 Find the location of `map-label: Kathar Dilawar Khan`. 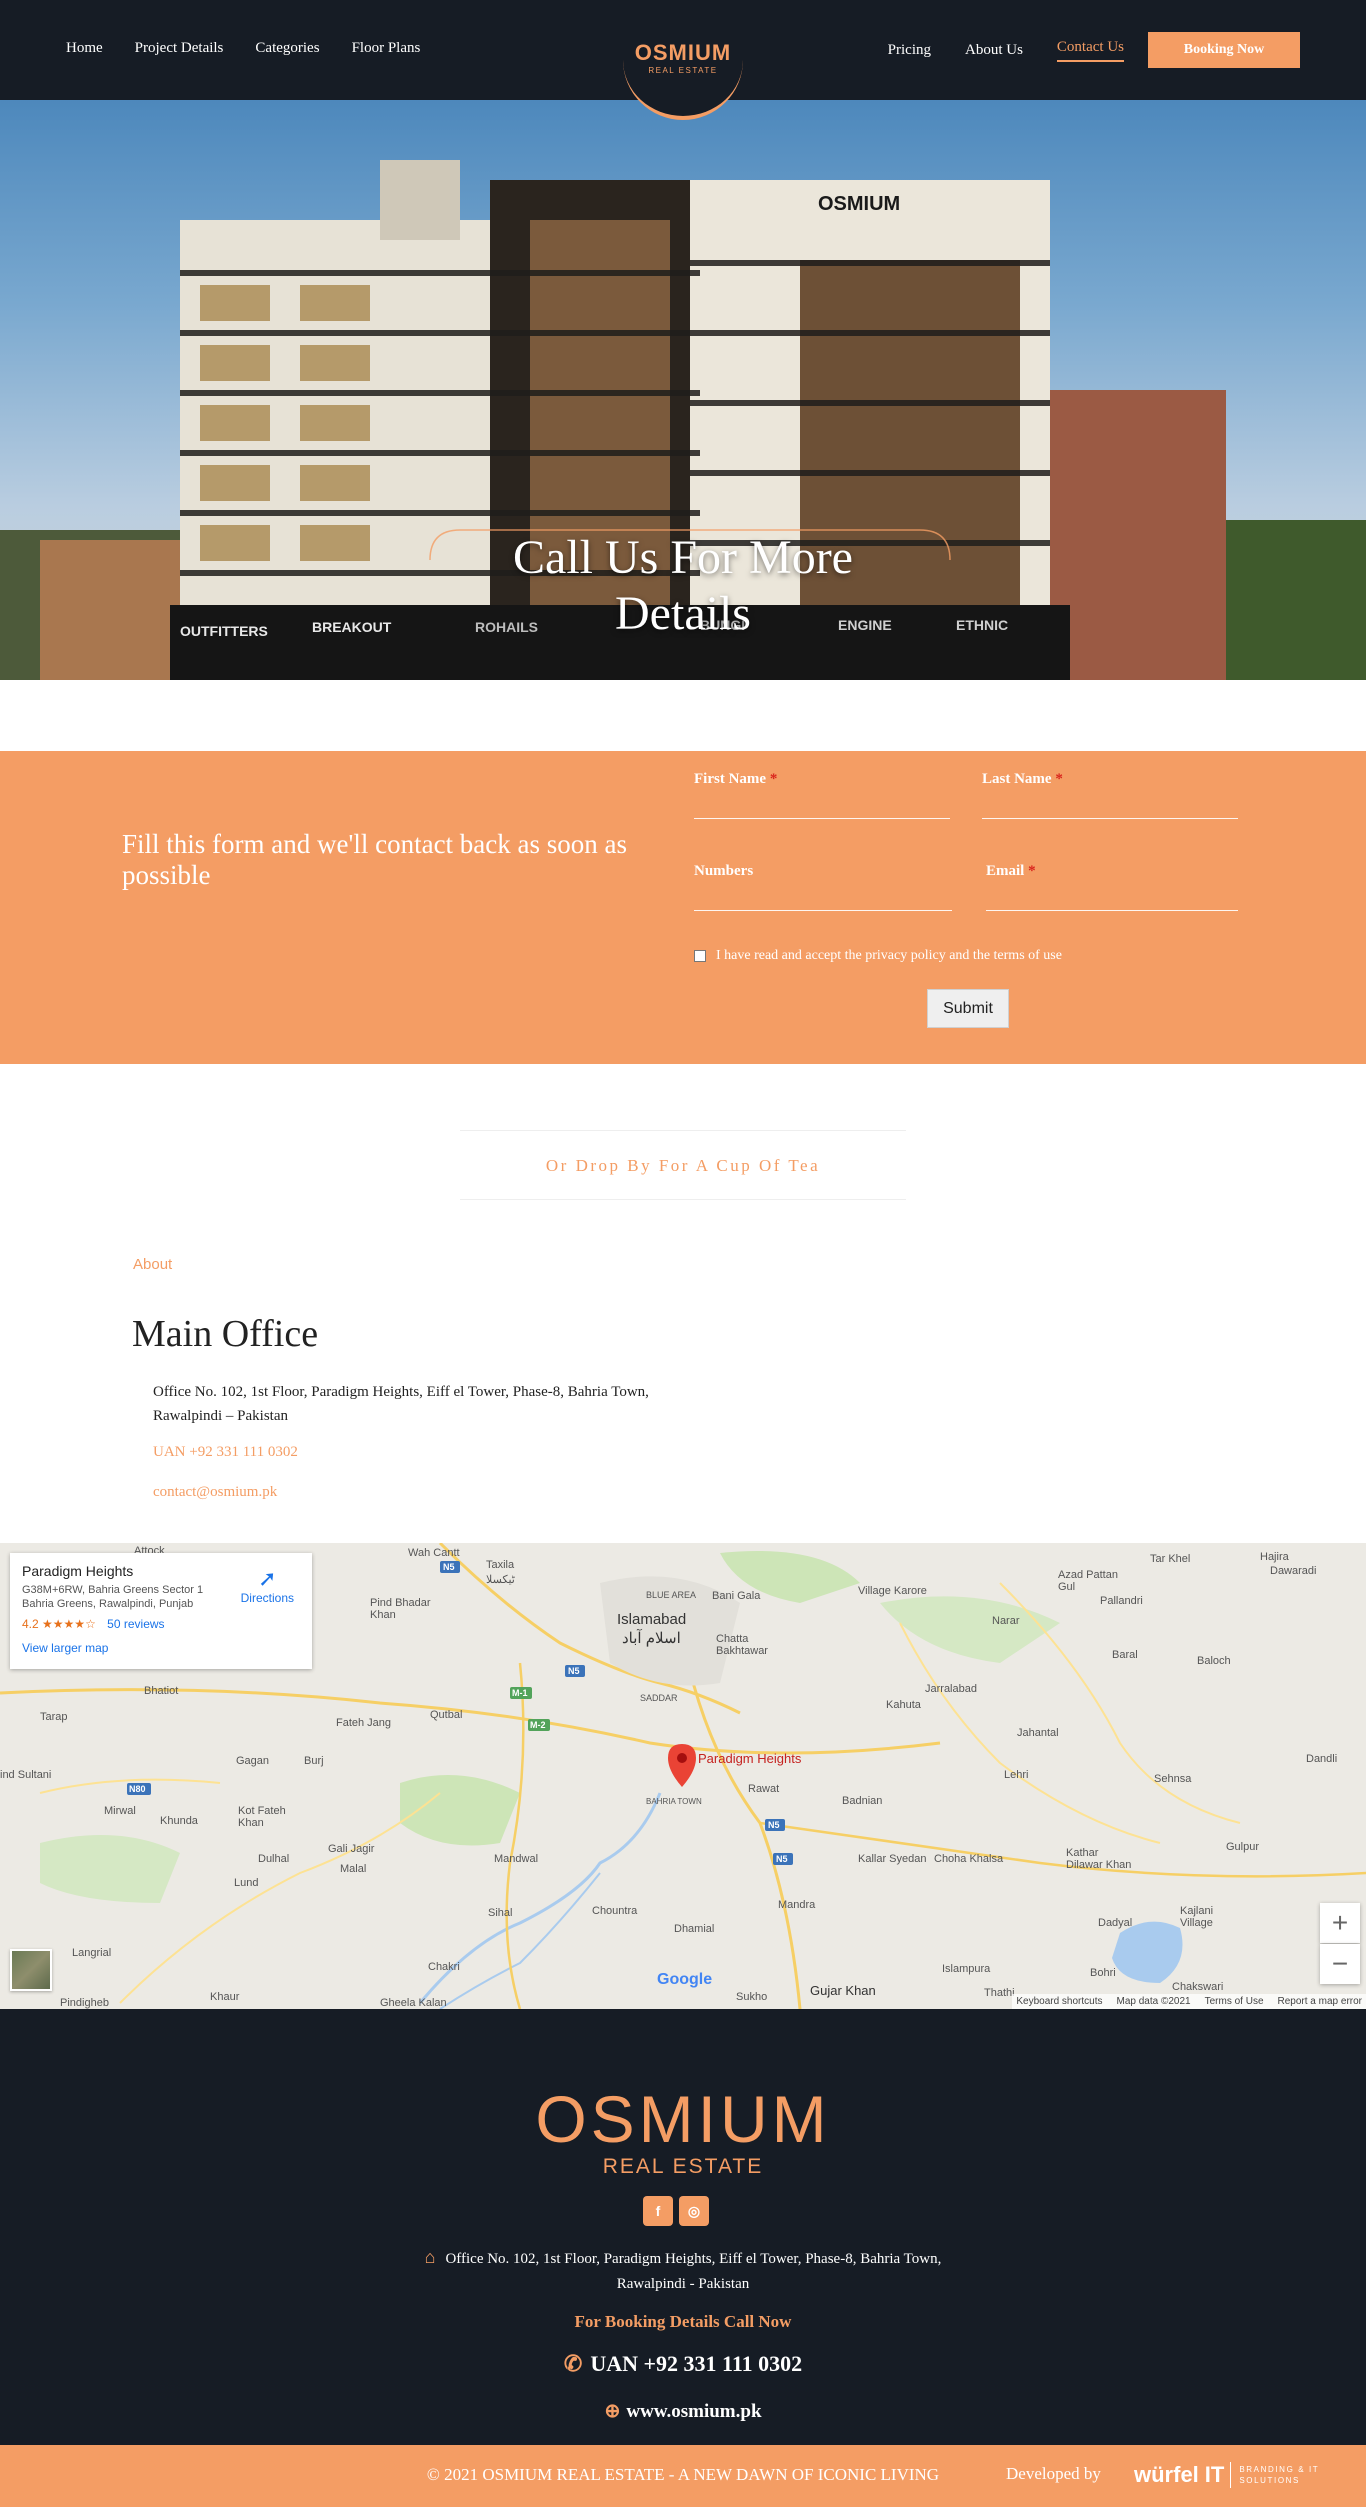

map-label: Kathar Dilawar Khan is located at coordinates (1099, 1859).